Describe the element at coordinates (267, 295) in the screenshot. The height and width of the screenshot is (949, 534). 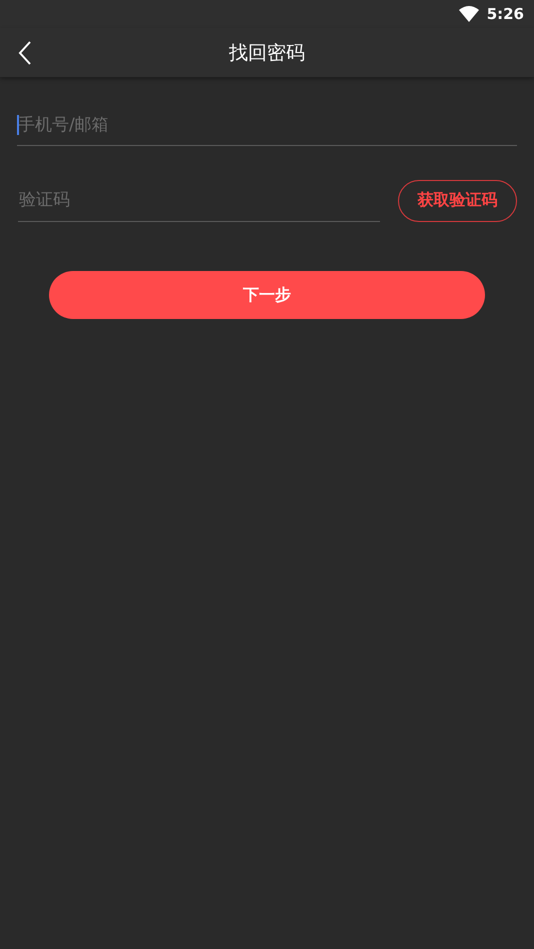
I see `next-button: 下一步` at that location.